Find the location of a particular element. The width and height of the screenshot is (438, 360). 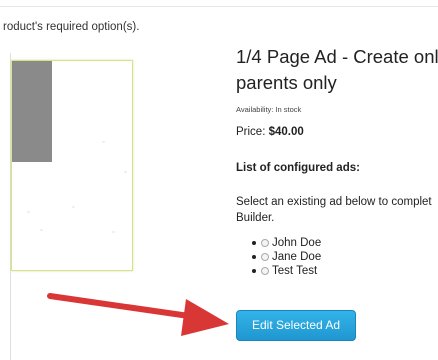

ad-option-label: John Doe is located at coordinates (296, 243).